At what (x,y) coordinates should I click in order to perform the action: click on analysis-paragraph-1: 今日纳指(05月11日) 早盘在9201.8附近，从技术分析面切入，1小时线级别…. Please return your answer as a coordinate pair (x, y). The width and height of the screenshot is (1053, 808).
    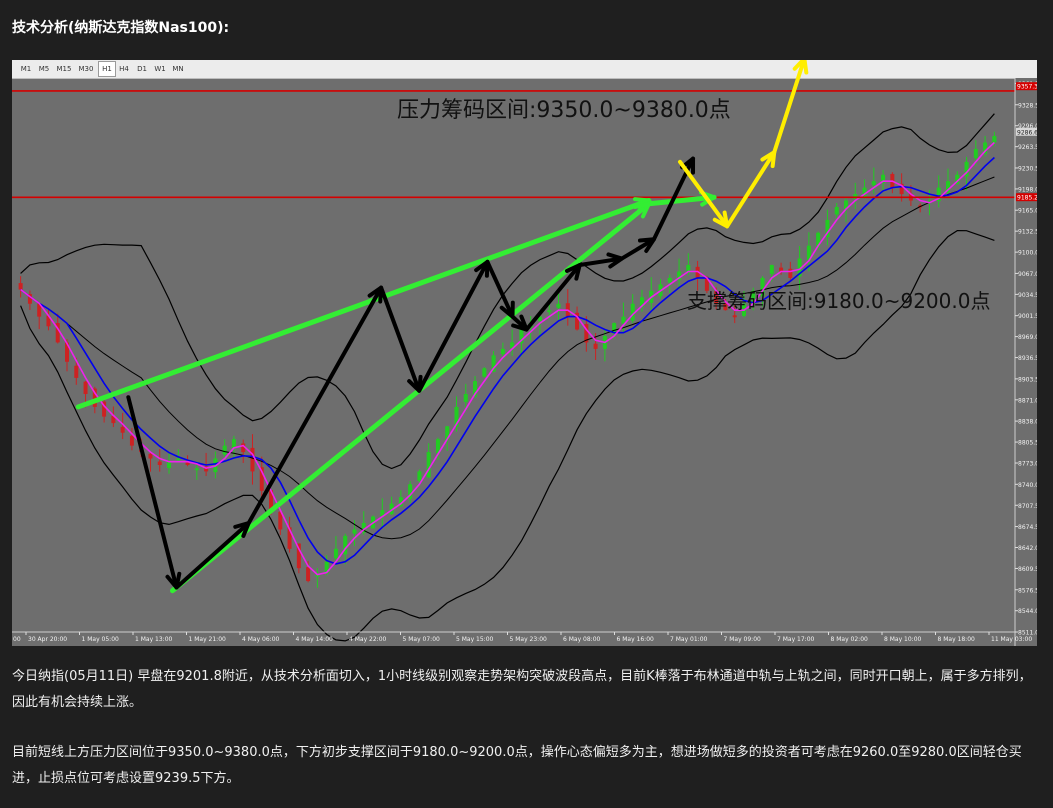
    Looking at the image, I should click on (522, 689).